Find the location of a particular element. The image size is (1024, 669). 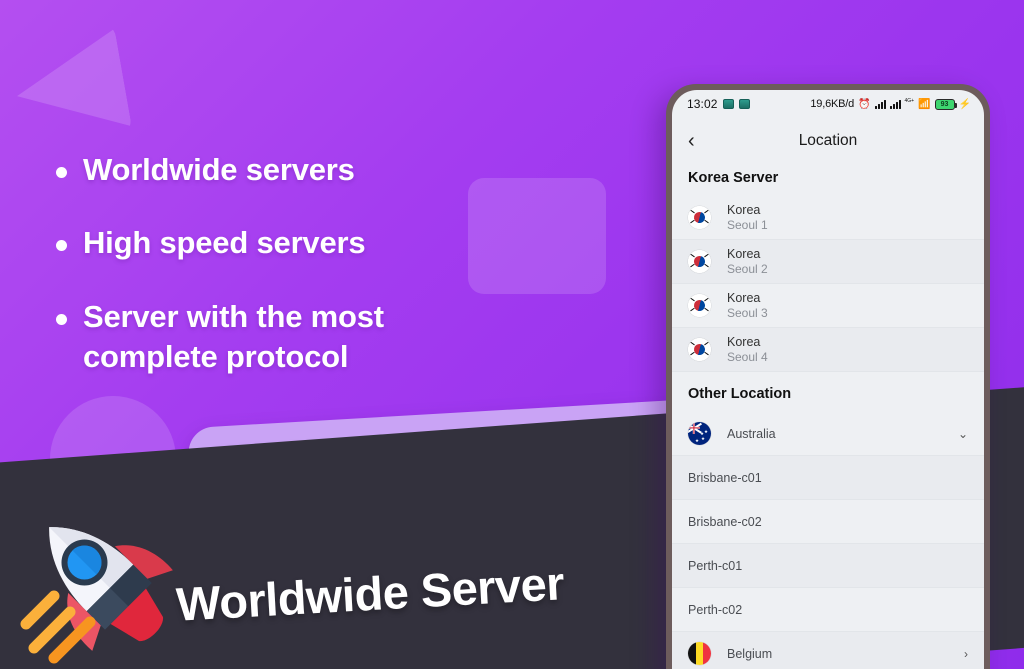

list-item-title: Brisbane-c01 is located at coordinates (725, 477).